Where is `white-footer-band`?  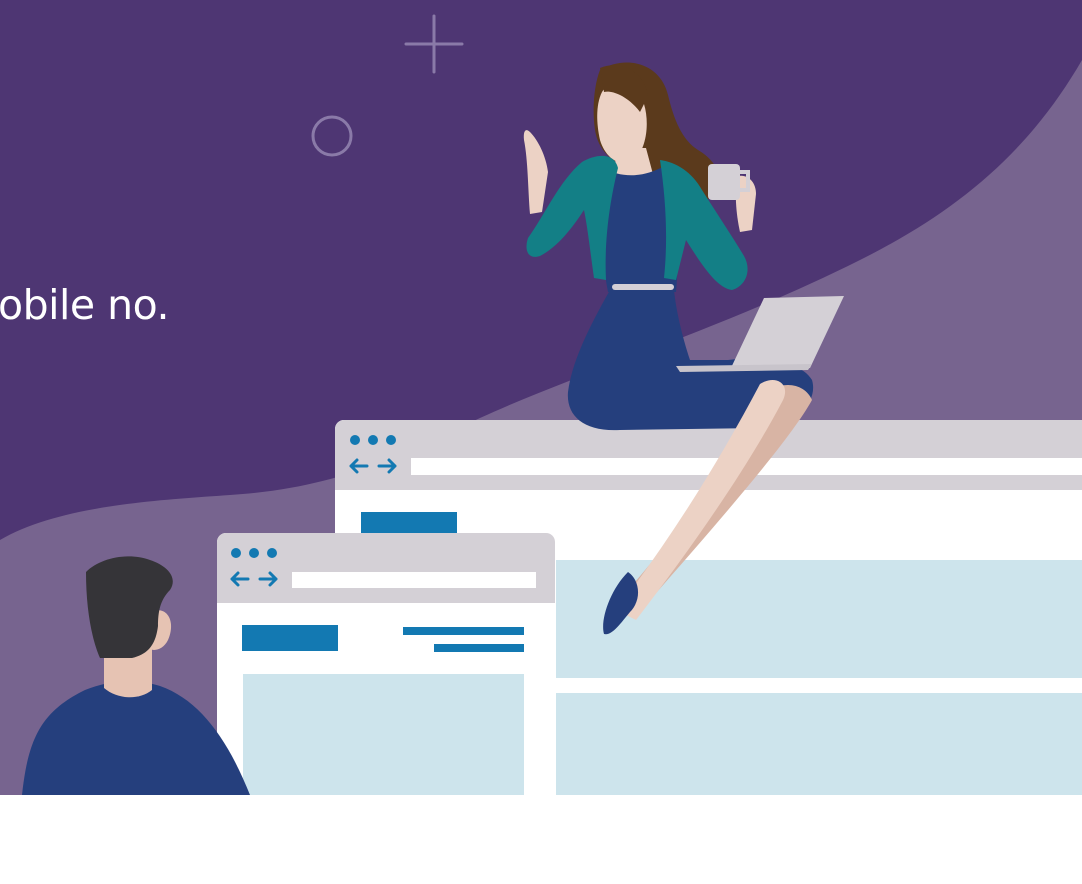
white-footer-band is located at coordinates (541, 839).